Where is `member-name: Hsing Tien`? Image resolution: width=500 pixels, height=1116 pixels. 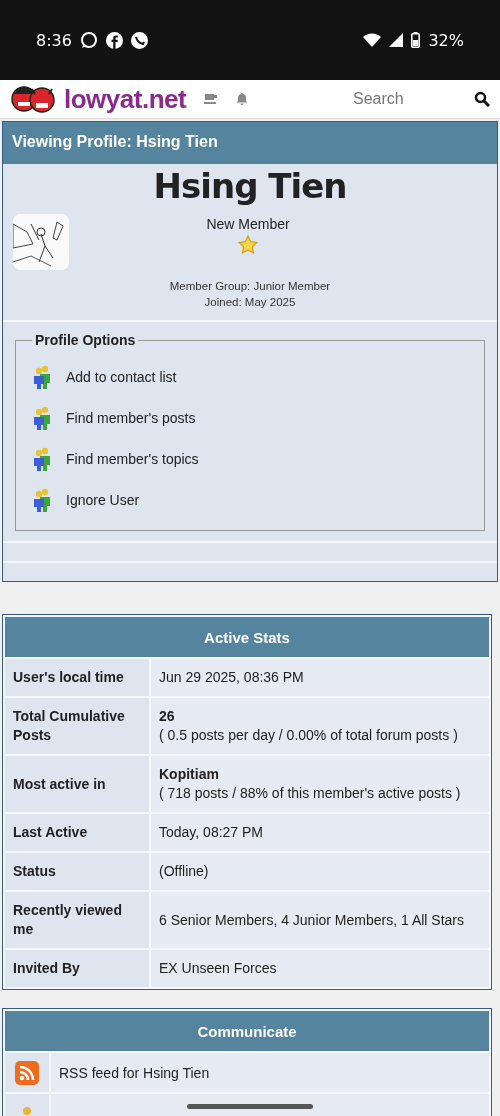
member-name: Hsing Tien is located at coordinates (250, 185).